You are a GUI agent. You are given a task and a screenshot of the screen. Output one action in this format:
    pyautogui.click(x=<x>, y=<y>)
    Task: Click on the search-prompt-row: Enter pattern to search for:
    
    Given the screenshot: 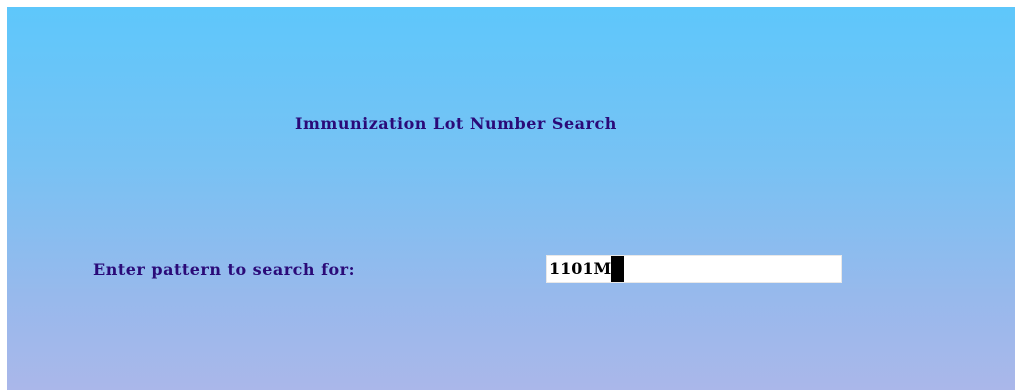 What is the action you would take?
    pyautogui.click(x=224, y=269)
    